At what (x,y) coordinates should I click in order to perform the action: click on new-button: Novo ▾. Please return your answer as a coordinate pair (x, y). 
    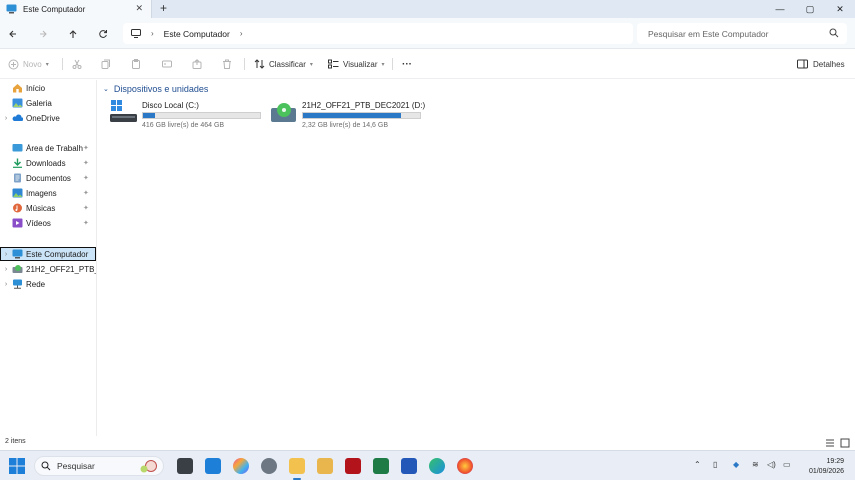
    Looking at the image, I should click on (28, 64).